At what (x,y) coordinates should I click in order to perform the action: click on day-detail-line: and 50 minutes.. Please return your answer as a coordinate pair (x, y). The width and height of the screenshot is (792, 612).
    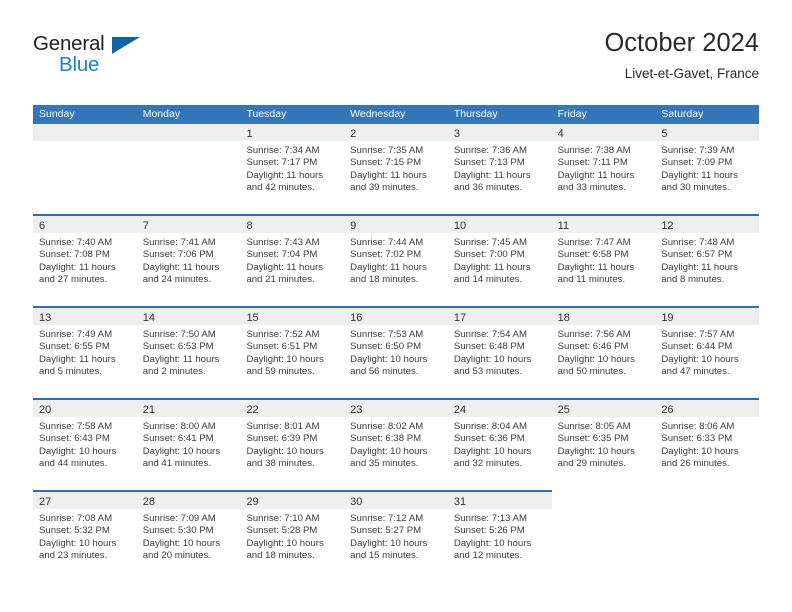
    Looking at the image, I should click on (591, 372).